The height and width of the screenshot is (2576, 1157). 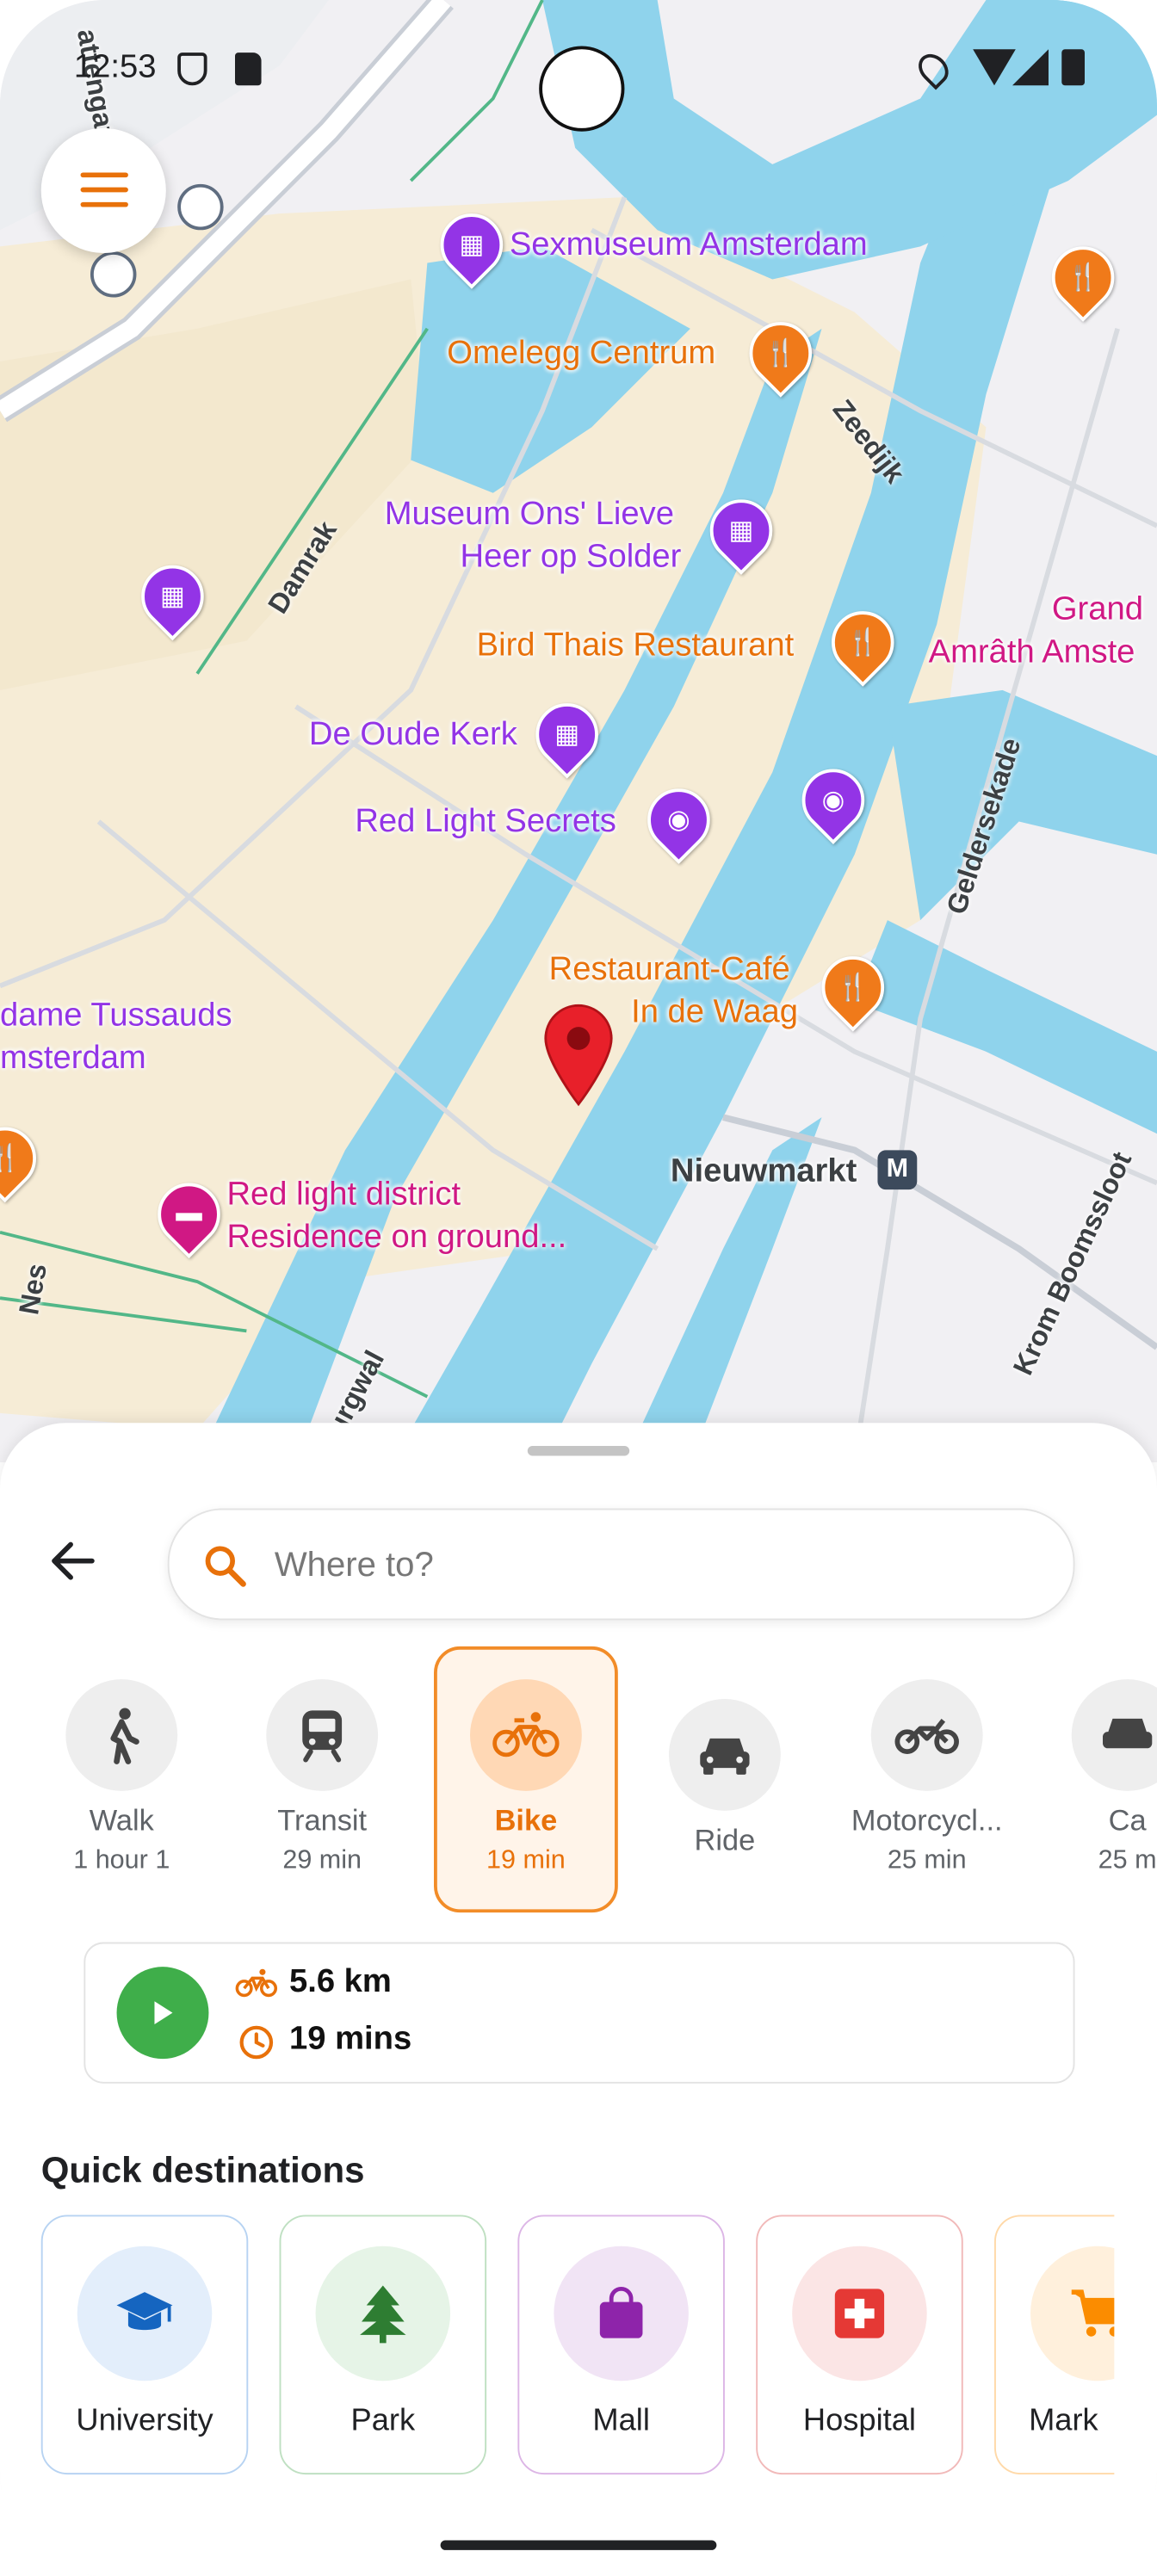 What do you see at coordinates (897, 1170) in the screenshot?
I see `metro-icon: M` at bounding box center [897, 1170].